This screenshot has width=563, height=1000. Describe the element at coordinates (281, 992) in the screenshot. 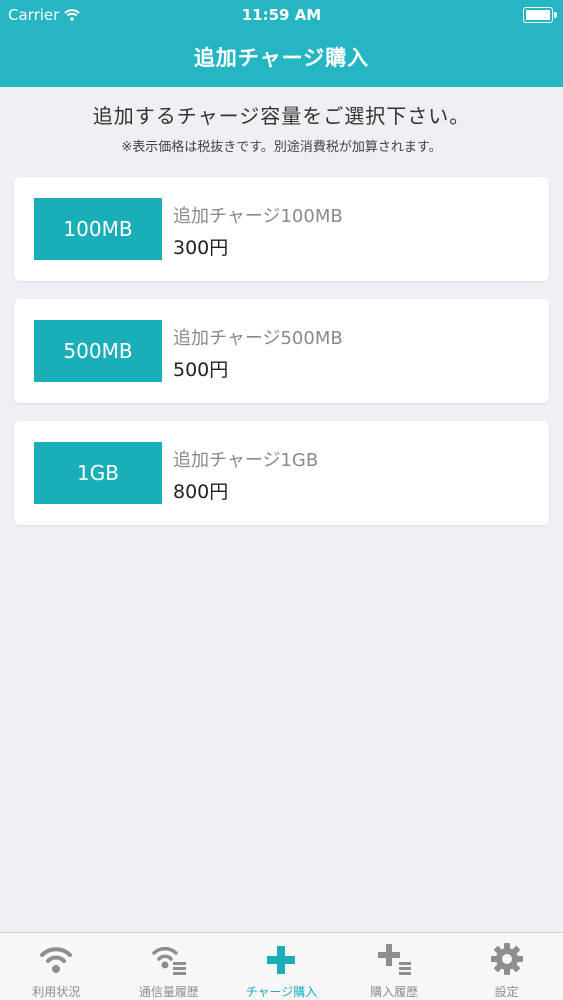

I see `tab-label: チャージ購入` at that location.